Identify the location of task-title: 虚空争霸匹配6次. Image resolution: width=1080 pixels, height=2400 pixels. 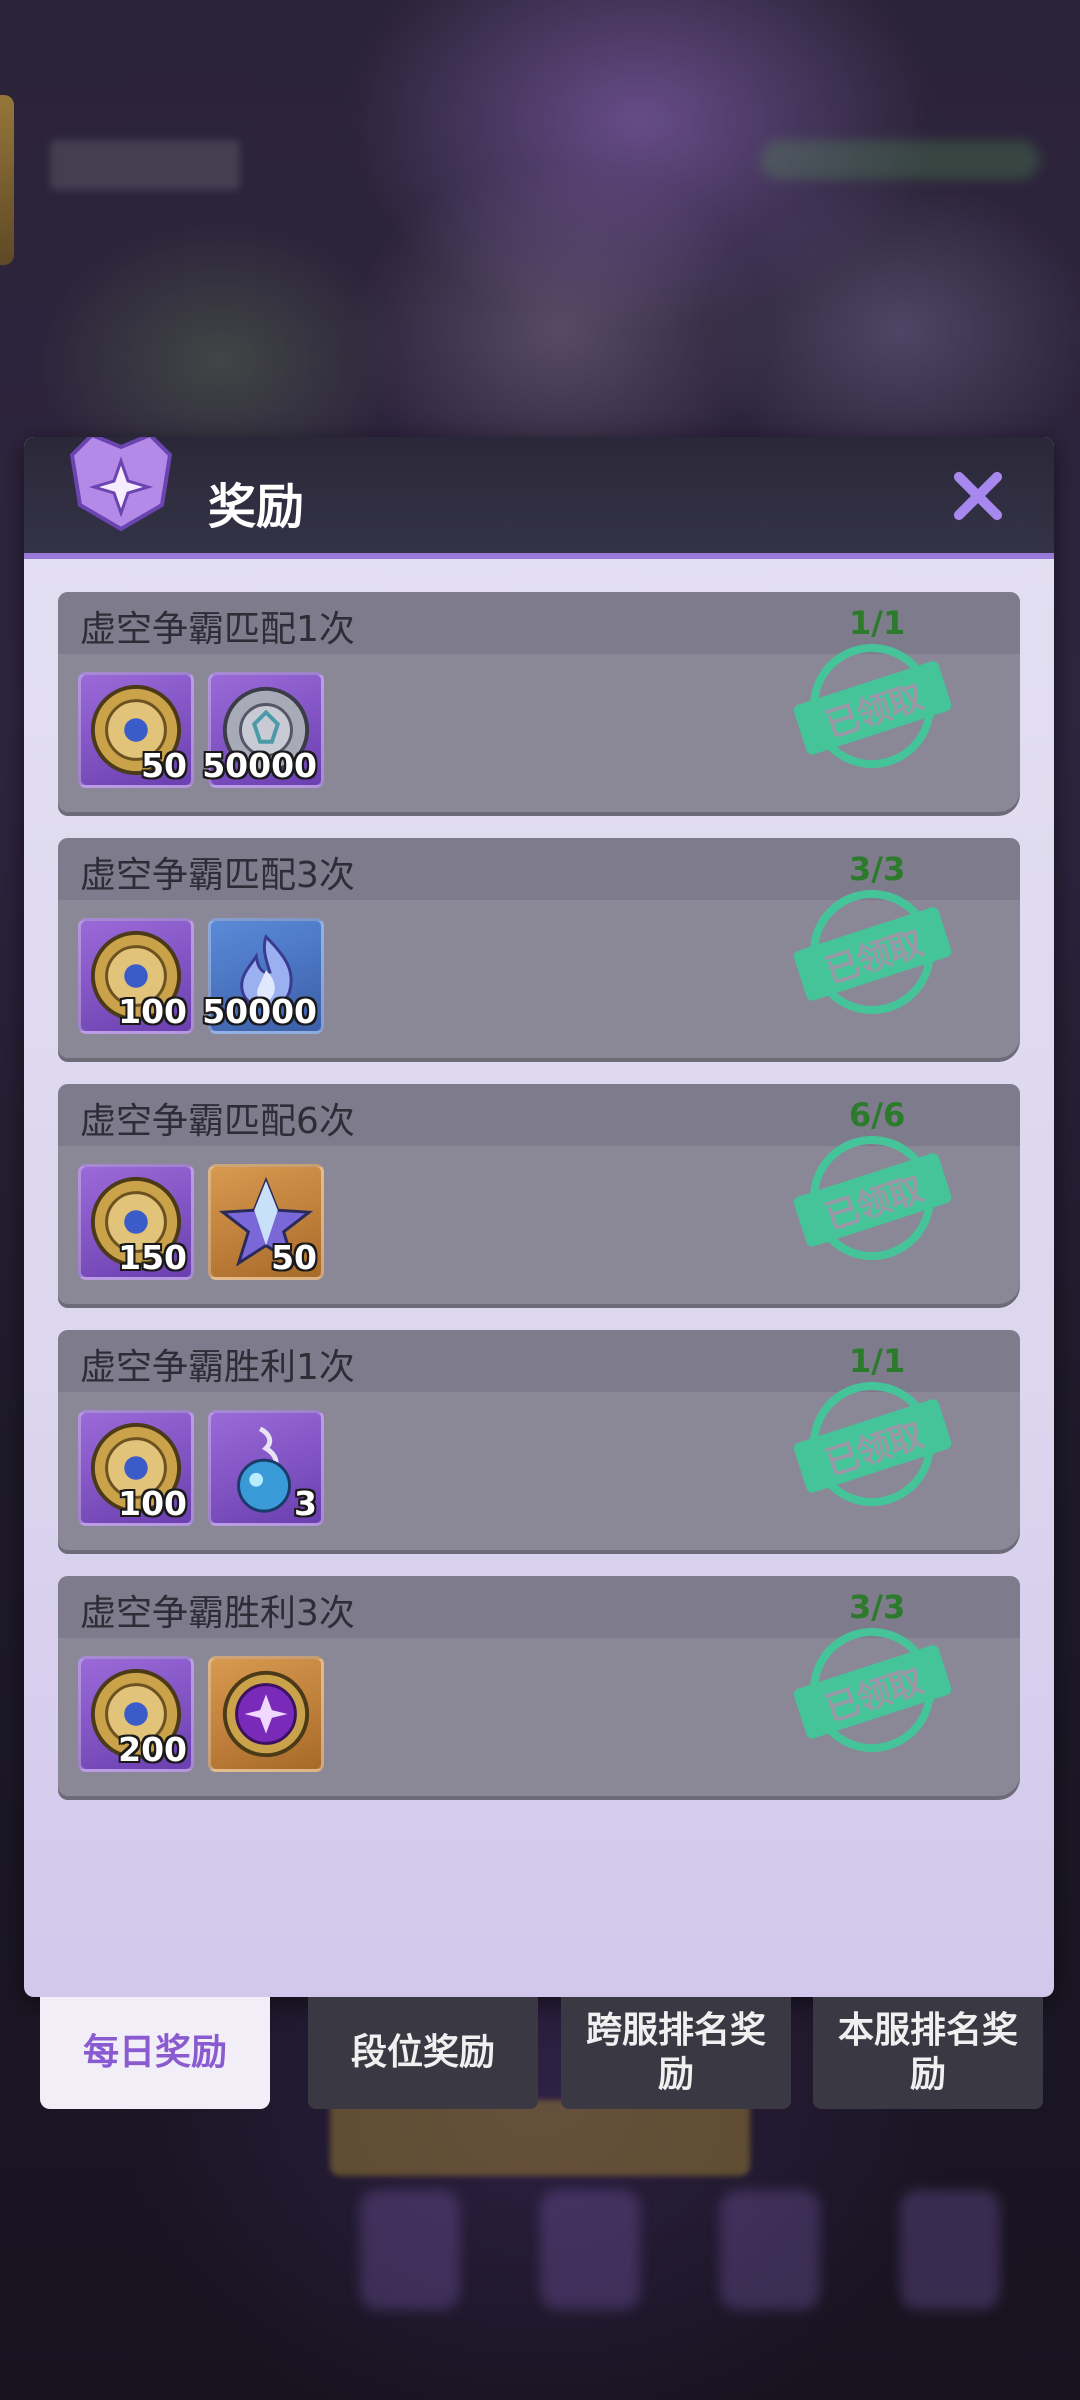
(217, 1121).